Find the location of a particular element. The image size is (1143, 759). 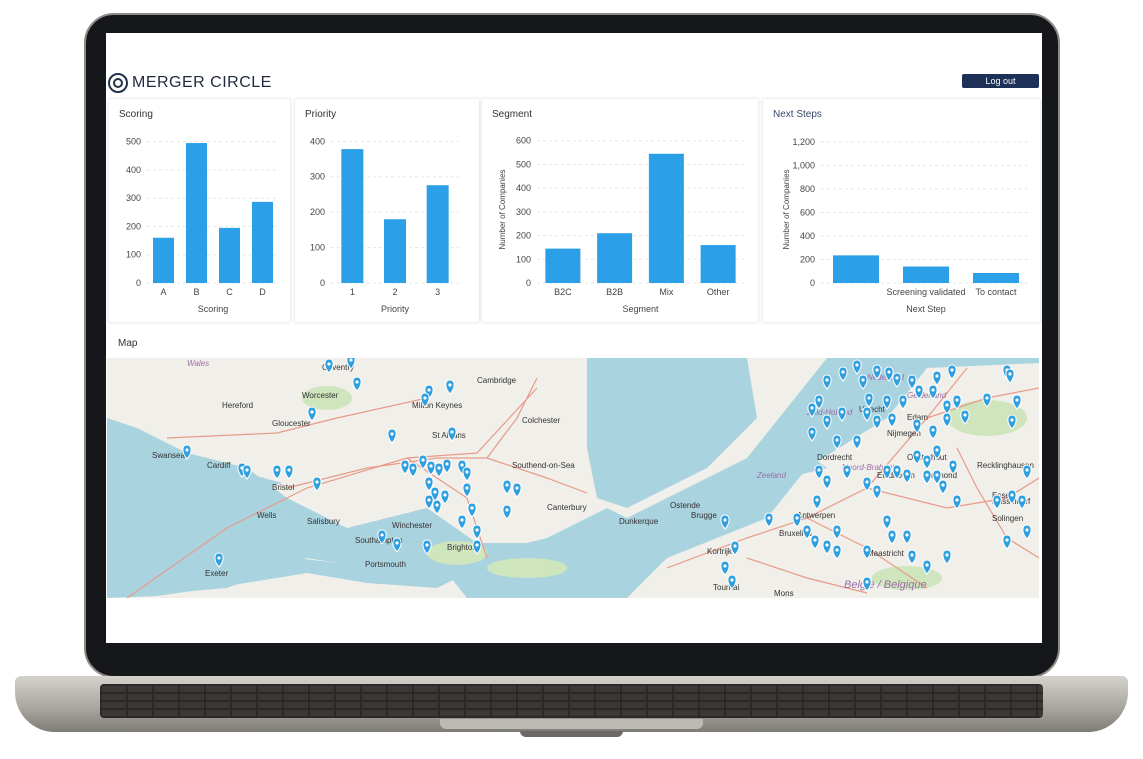

place-label: Maastricht is located at coordinates (886, 553).